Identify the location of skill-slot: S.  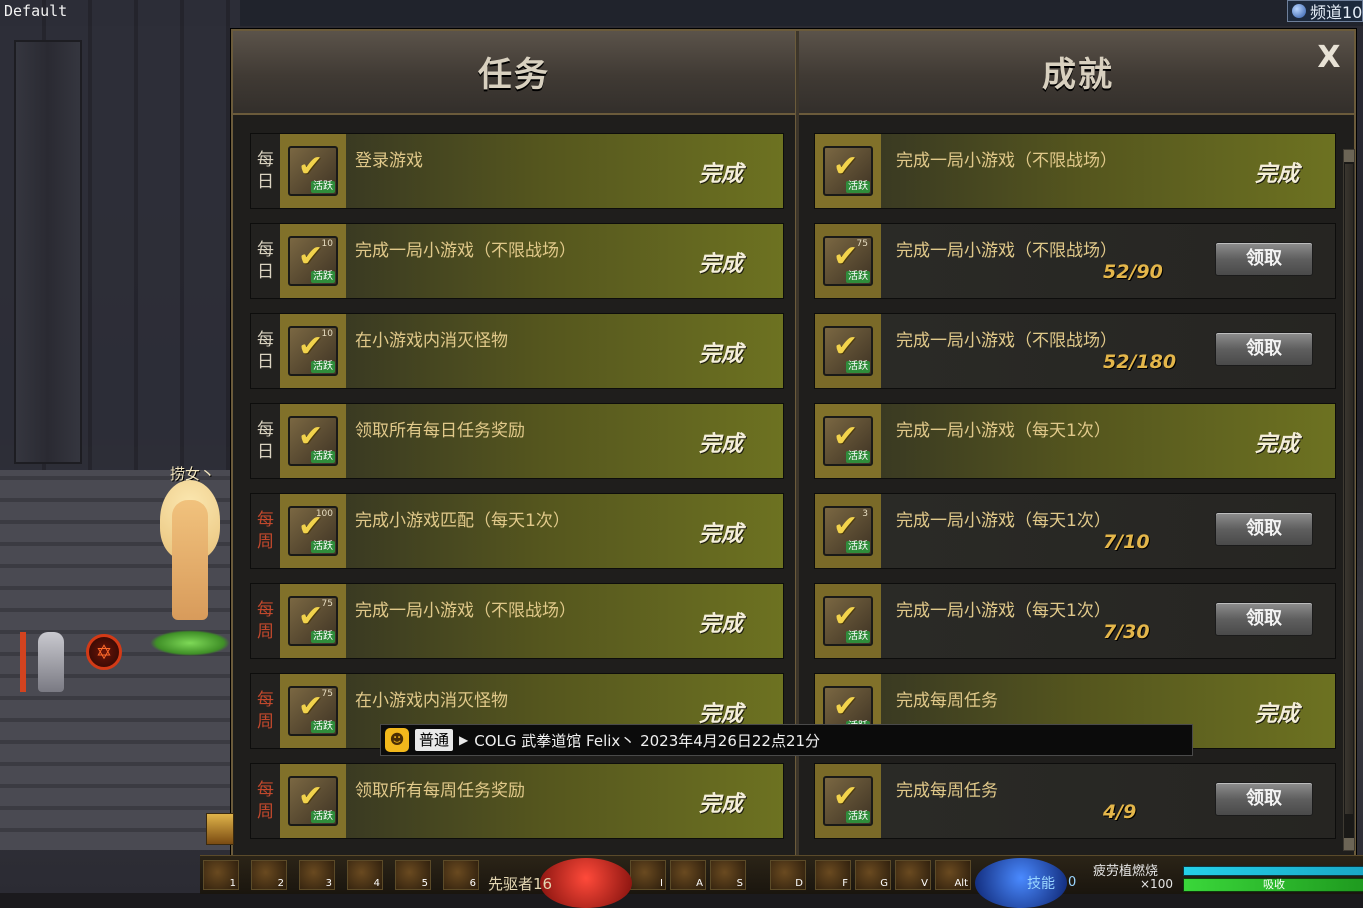
(728, 875).